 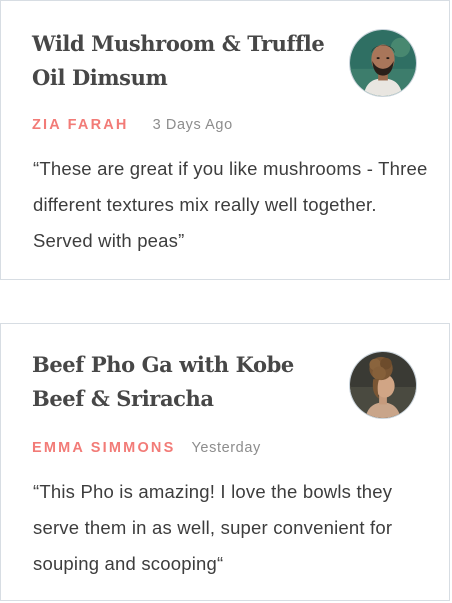 I want to click on dish-title: Beef Pho Ga with Kobe Beef & Sriracha, so click(x=163, y=381).